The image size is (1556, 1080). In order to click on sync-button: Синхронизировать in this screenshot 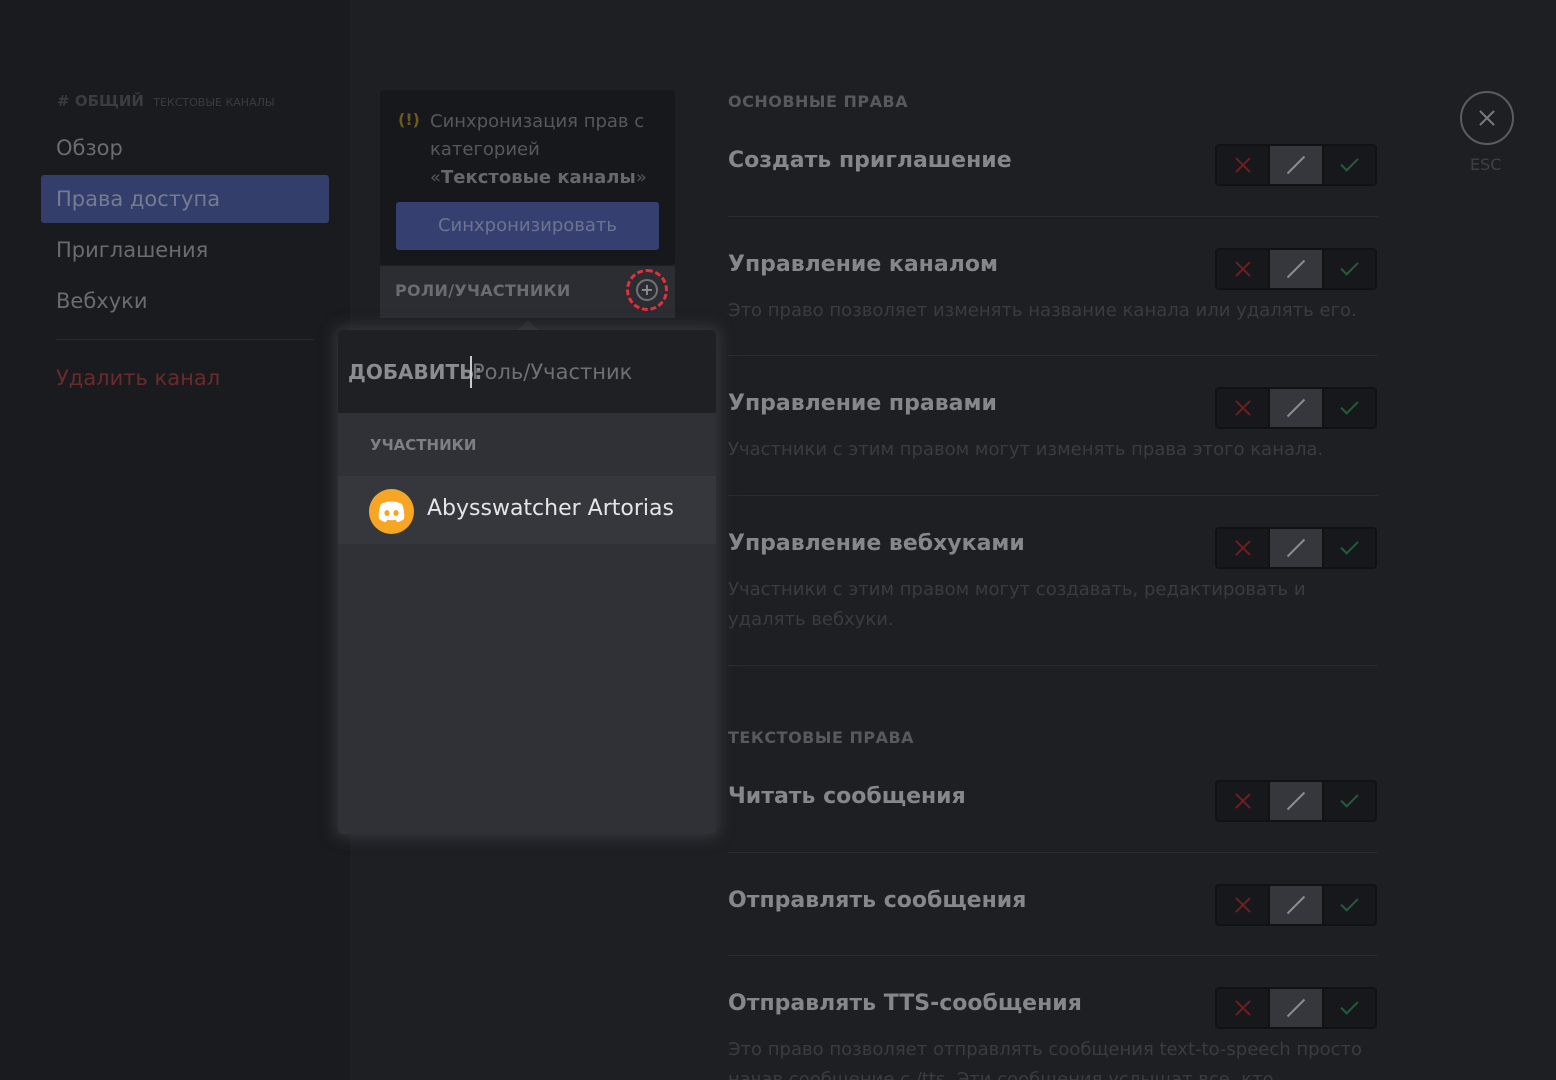, I will do `click(527, 226)`.